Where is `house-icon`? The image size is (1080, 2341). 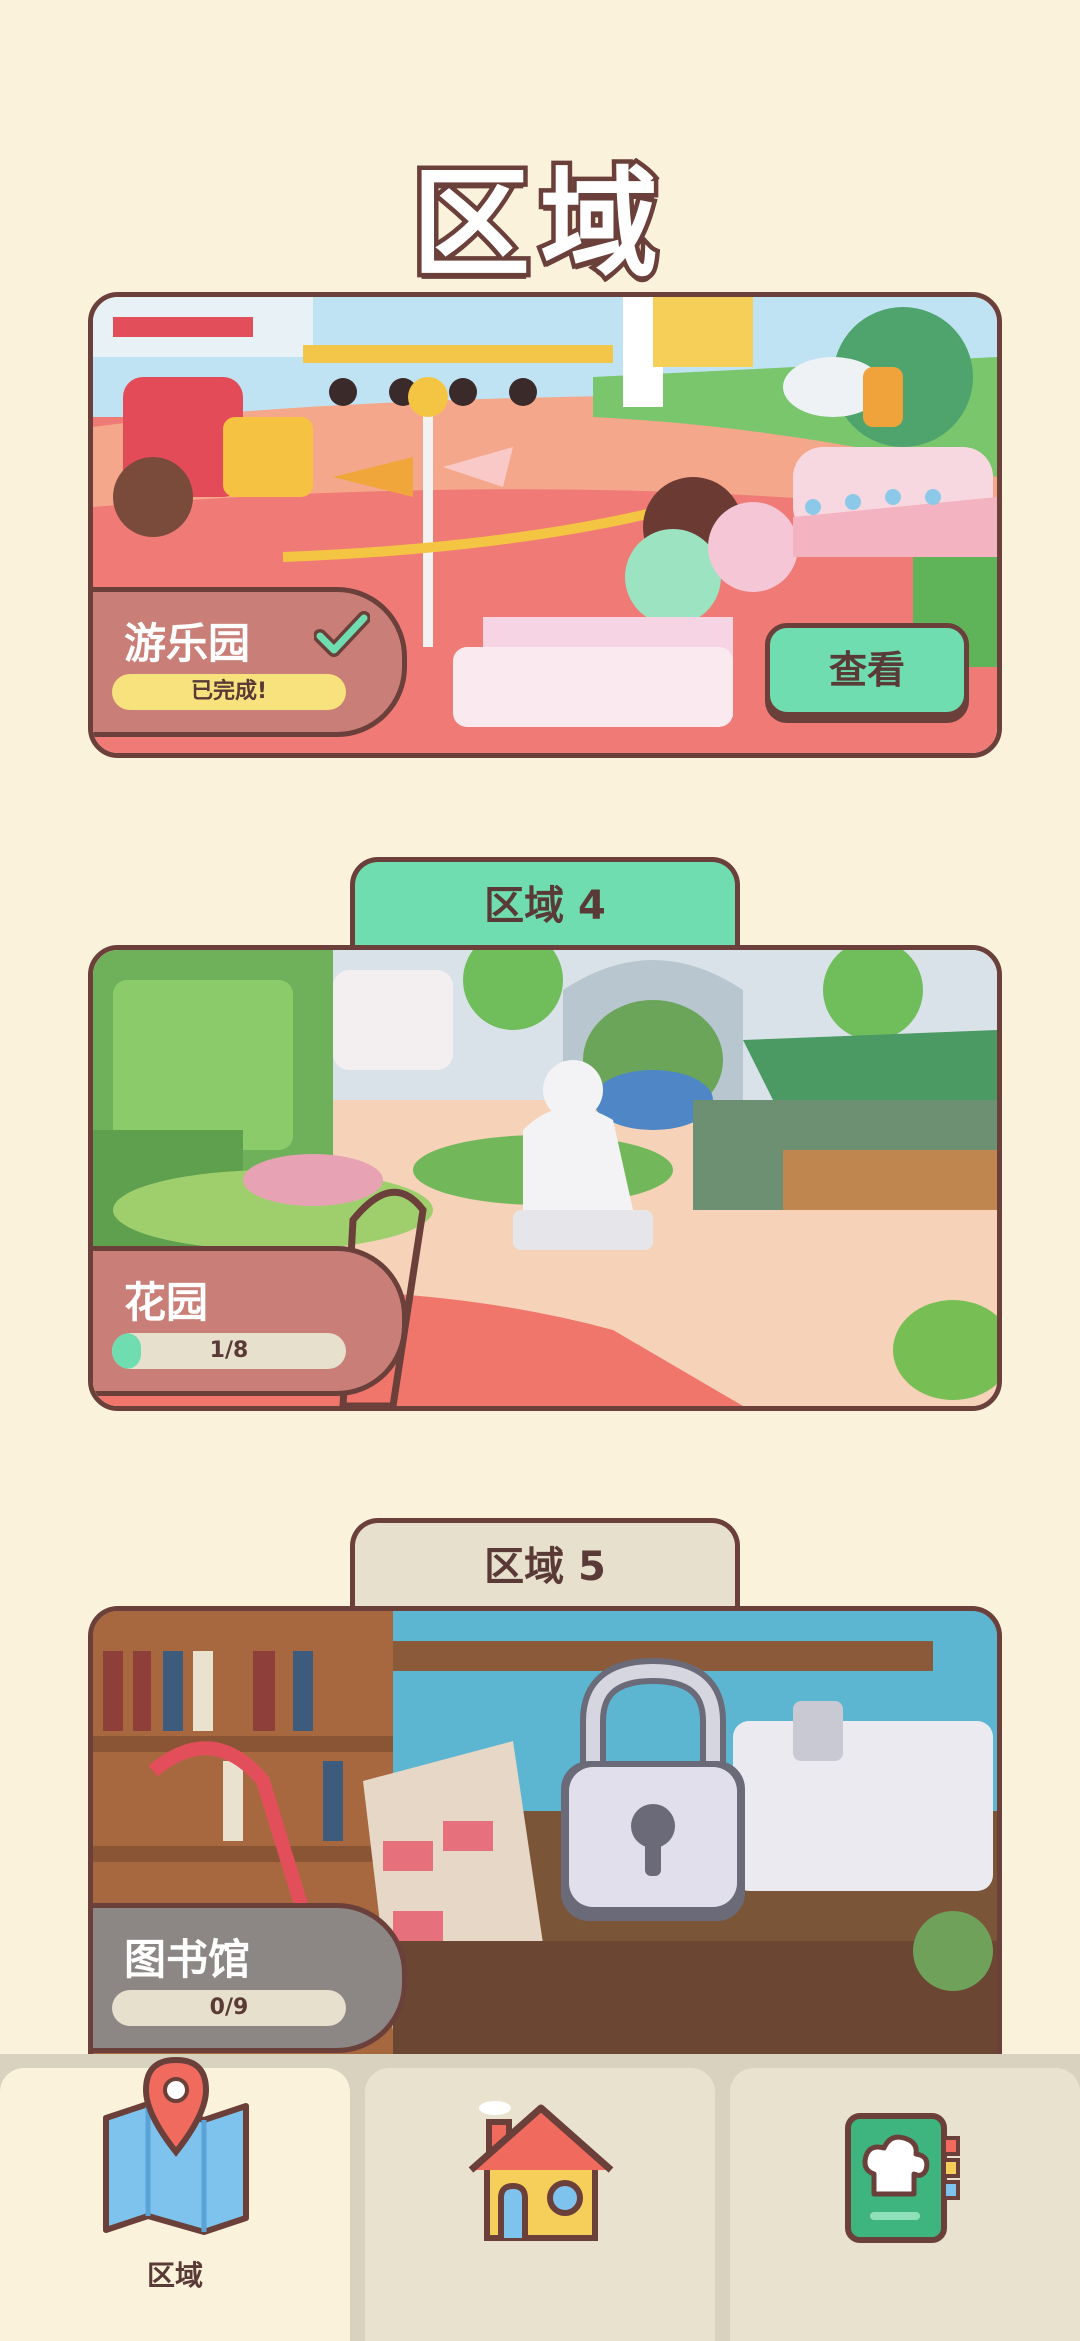
house-icon is located at coordinates (541, 2171).